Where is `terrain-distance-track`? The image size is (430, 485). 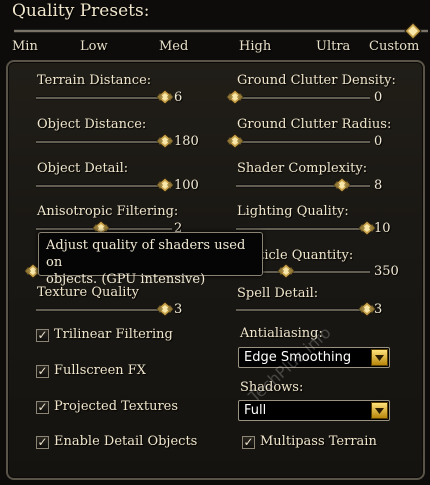 terrain-distance-track is located at coordinates (104, 98).